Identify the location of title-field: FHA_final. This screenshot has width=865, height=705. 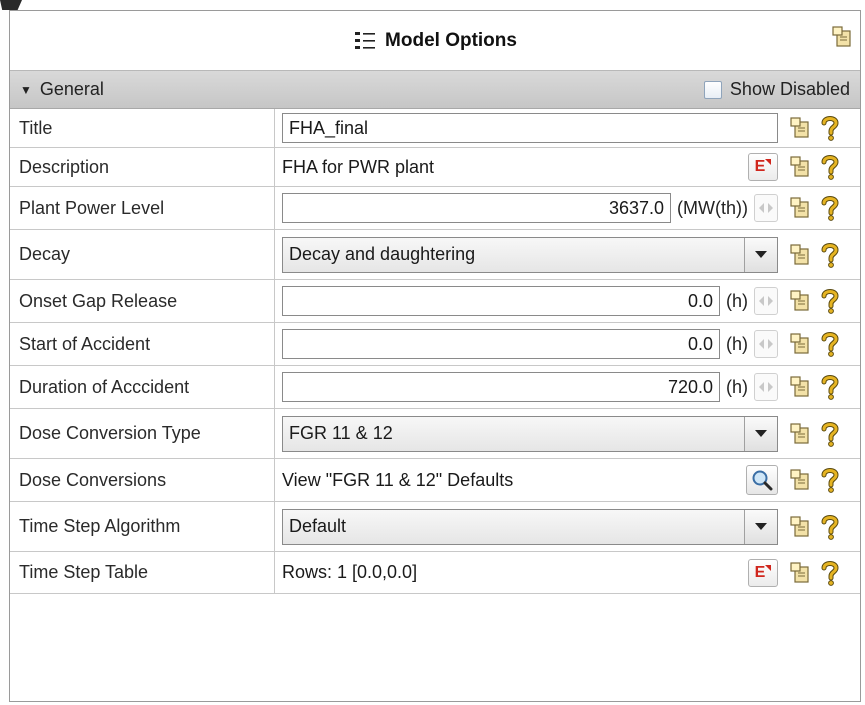
(530, 128).